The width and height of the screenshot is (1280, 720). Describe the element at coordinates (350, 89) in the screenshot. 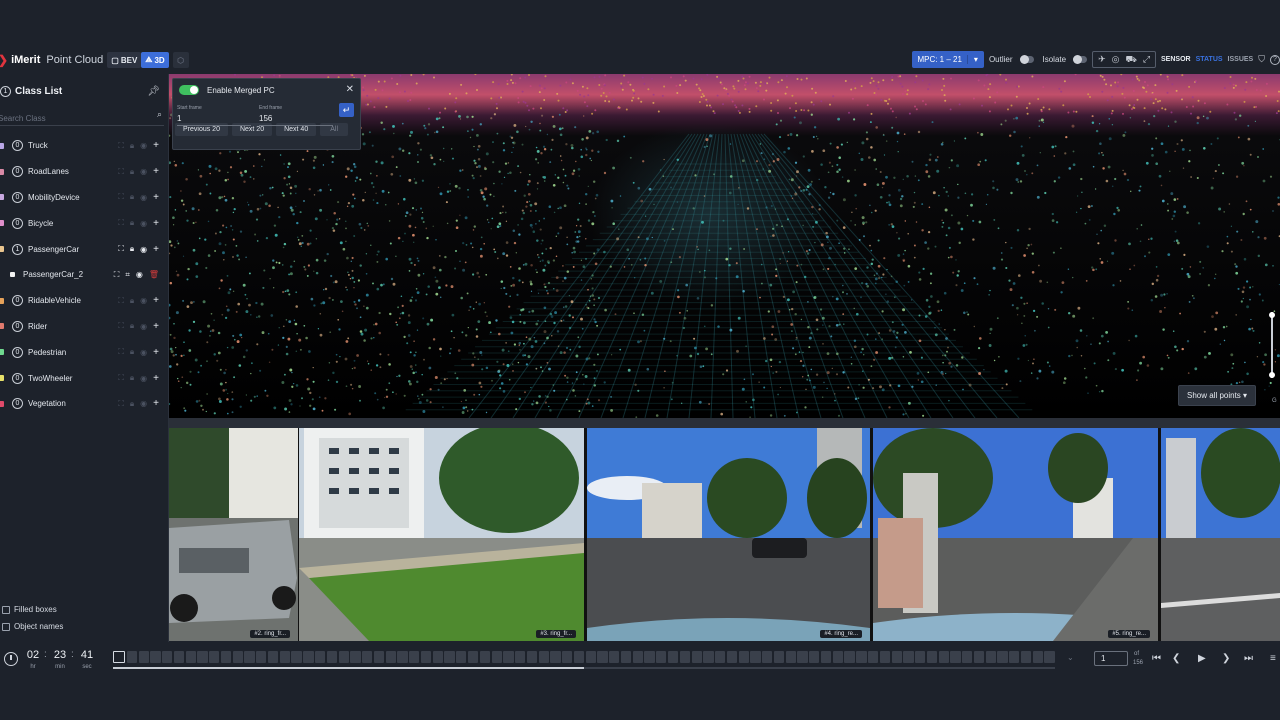

I see `close-icon: ✕` at that location.